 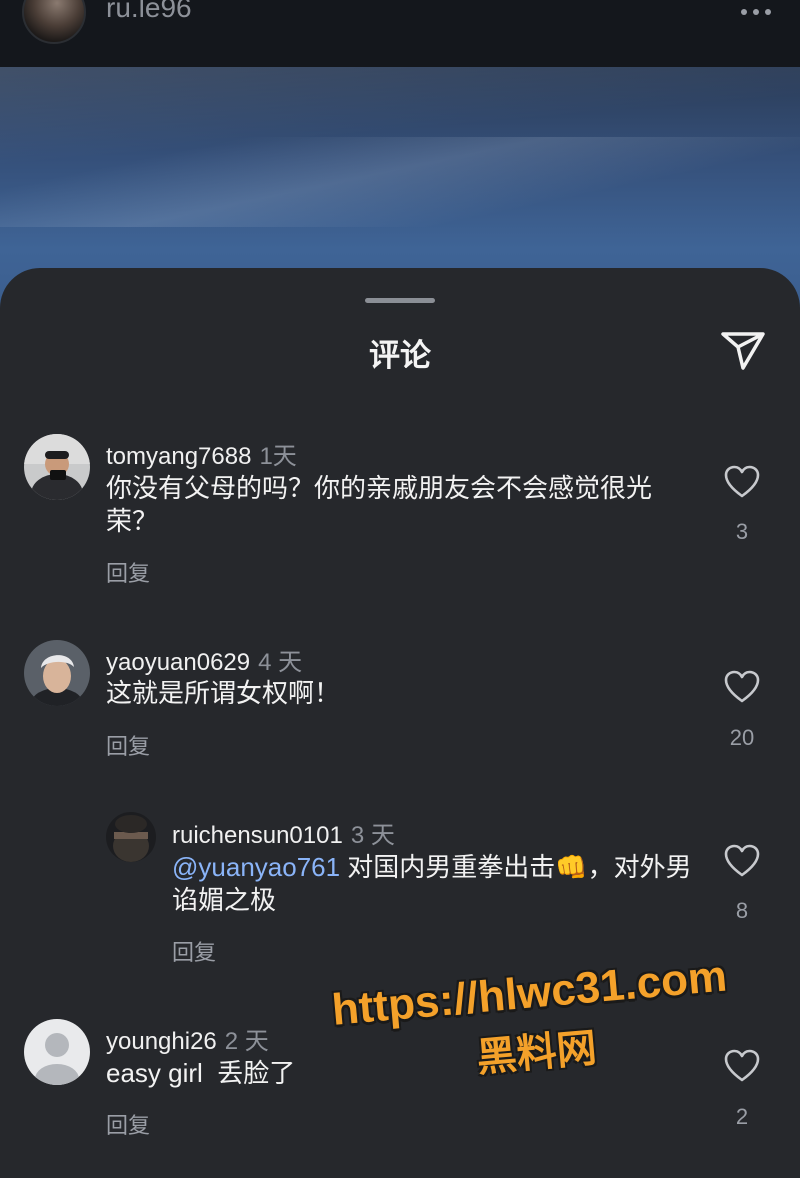 What do you see at coordinates (223, 693) in the screenshot?
I see `comment-text: 这就是所谓女权啊！` at bounding box center [223, 693].